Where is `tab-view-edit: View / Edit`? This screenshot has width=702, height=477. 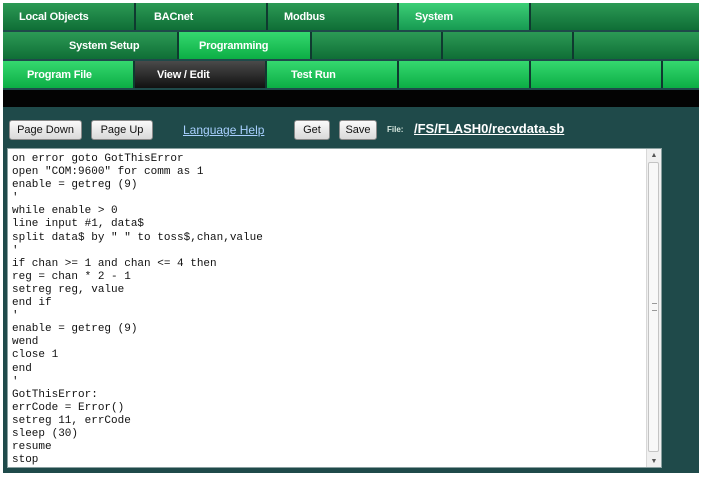
tab-view-edit: View / Edit is located at coordinates (201, 74).